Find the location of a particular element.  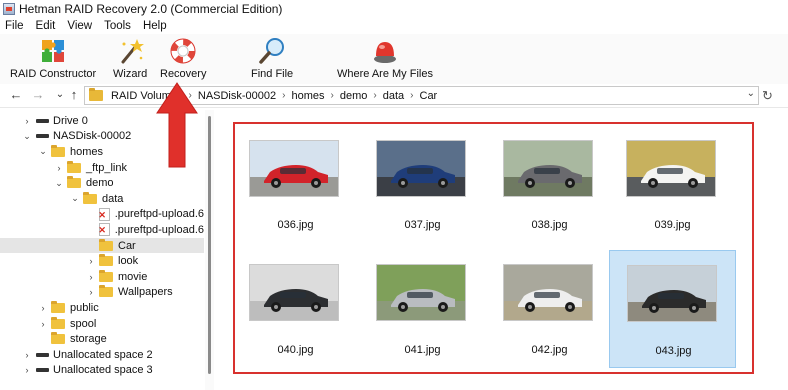

puzzle-icon is located at coordinates (53, 51).